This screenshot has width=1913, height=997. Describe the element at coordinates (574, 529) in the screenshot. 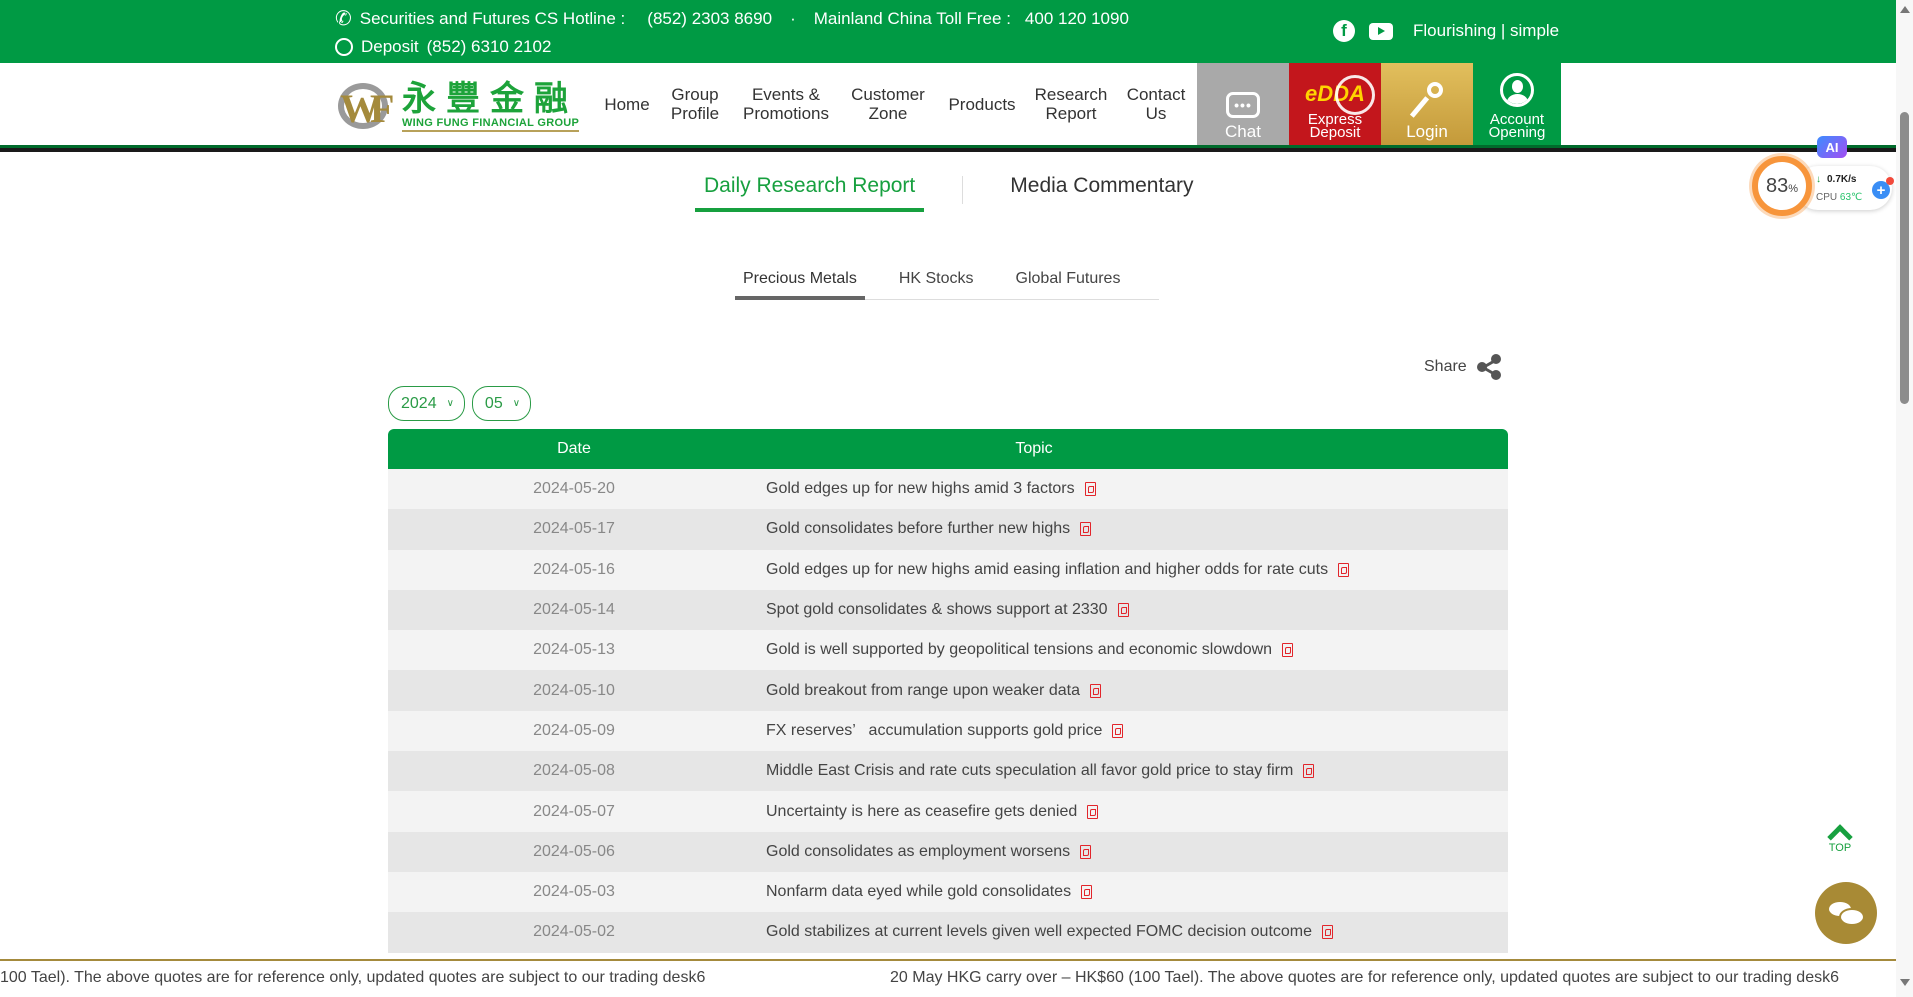

I see `row-date: 2024-05-17` at that location.